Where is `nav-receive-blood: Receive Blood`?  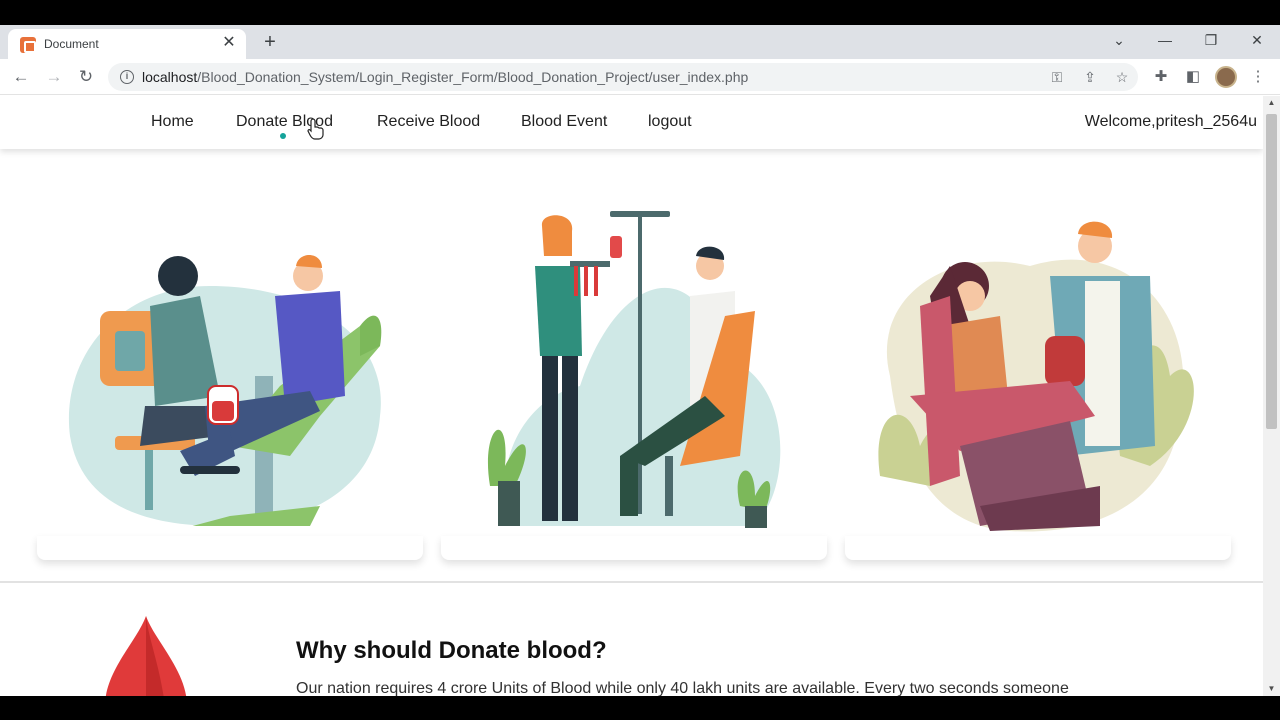 nav-receive-blood: Receive Blood is located at coordinates (428, 122).